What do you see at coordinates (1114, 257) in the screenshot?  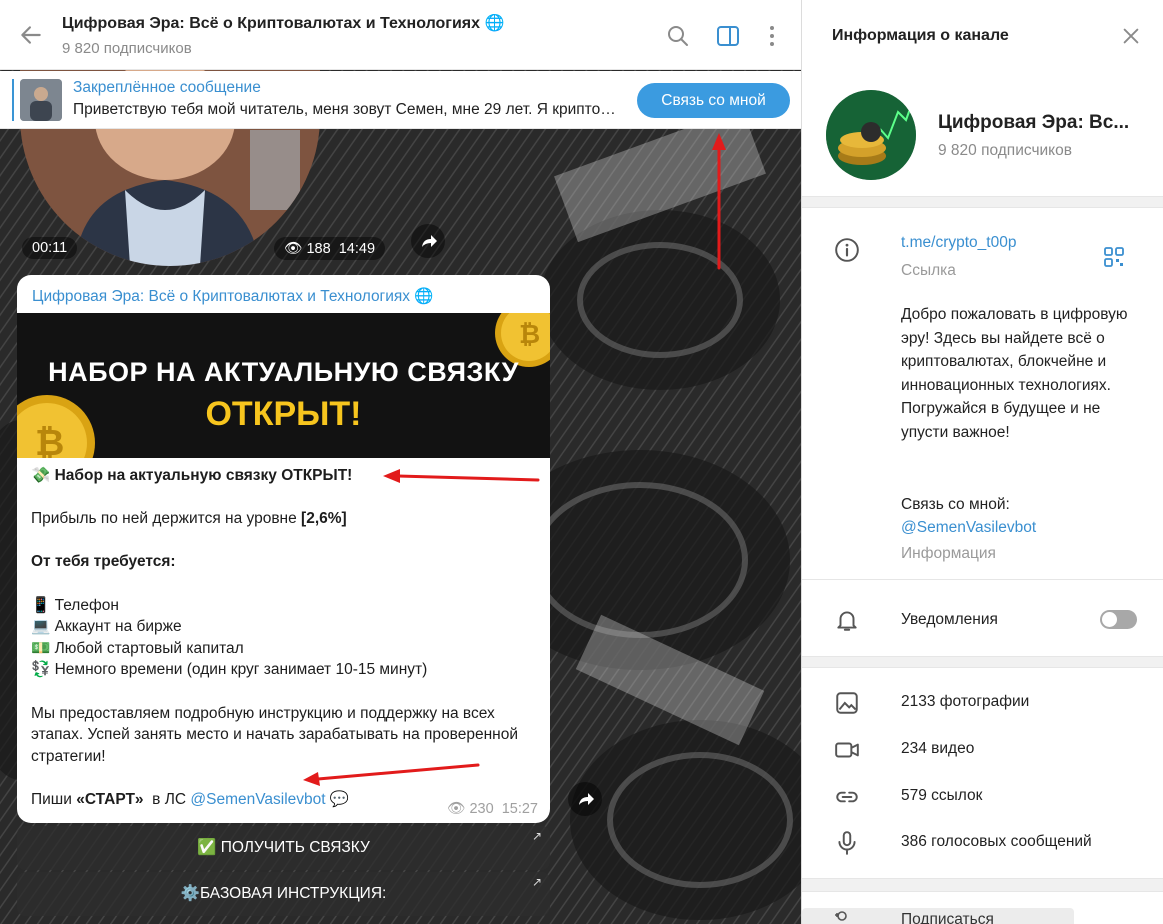 I see `qr-code-icon` at bounding box center [1114, 257].